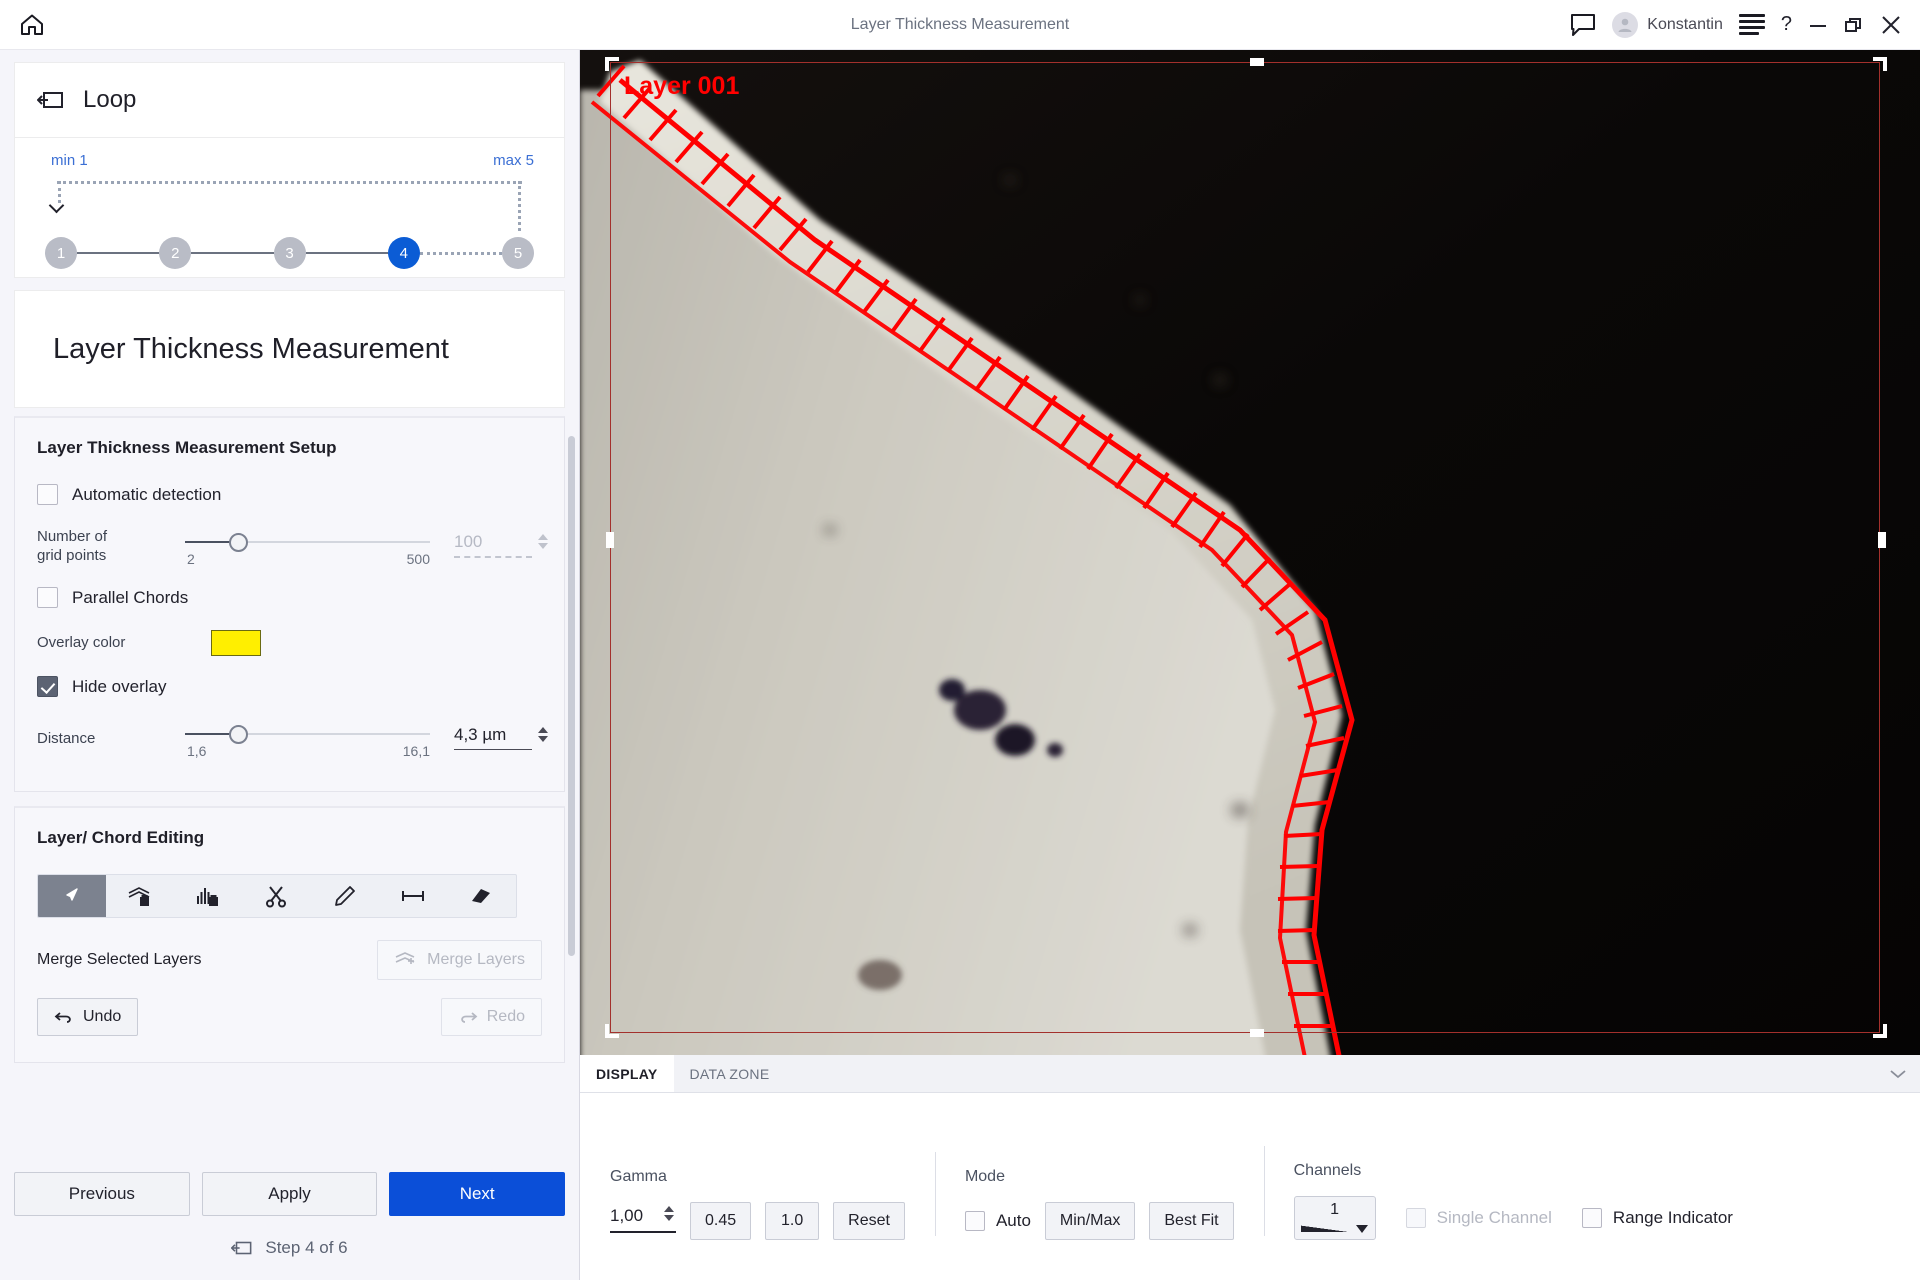 The height and width of the screenshot is (1280, 1920). Describe the element at coordinates (1090, 1221) in the screenshot. I see `minmax-button: Min/Max` at that location.